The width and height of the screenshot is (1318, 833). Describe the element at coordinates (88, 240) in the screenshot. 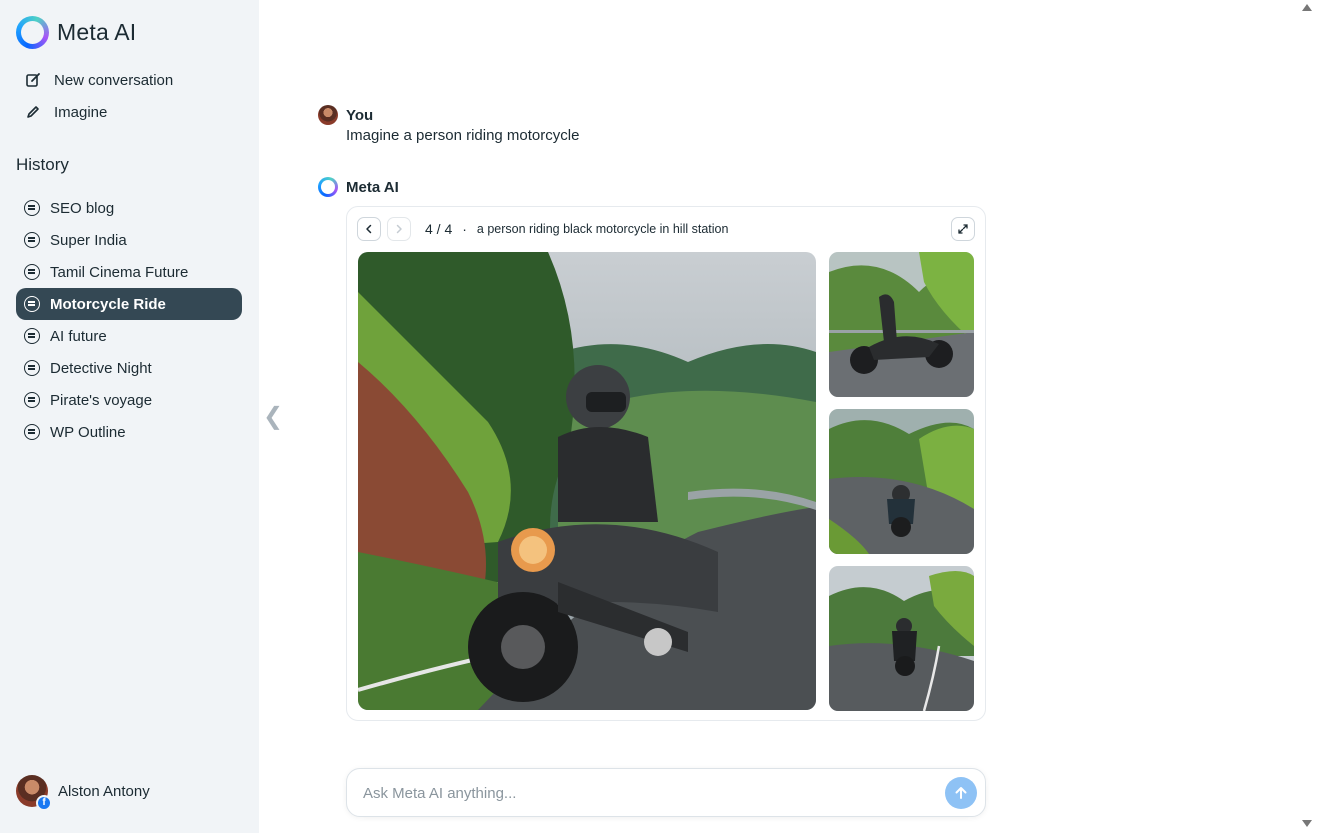

I see `history-item-label: Super India` at that location.